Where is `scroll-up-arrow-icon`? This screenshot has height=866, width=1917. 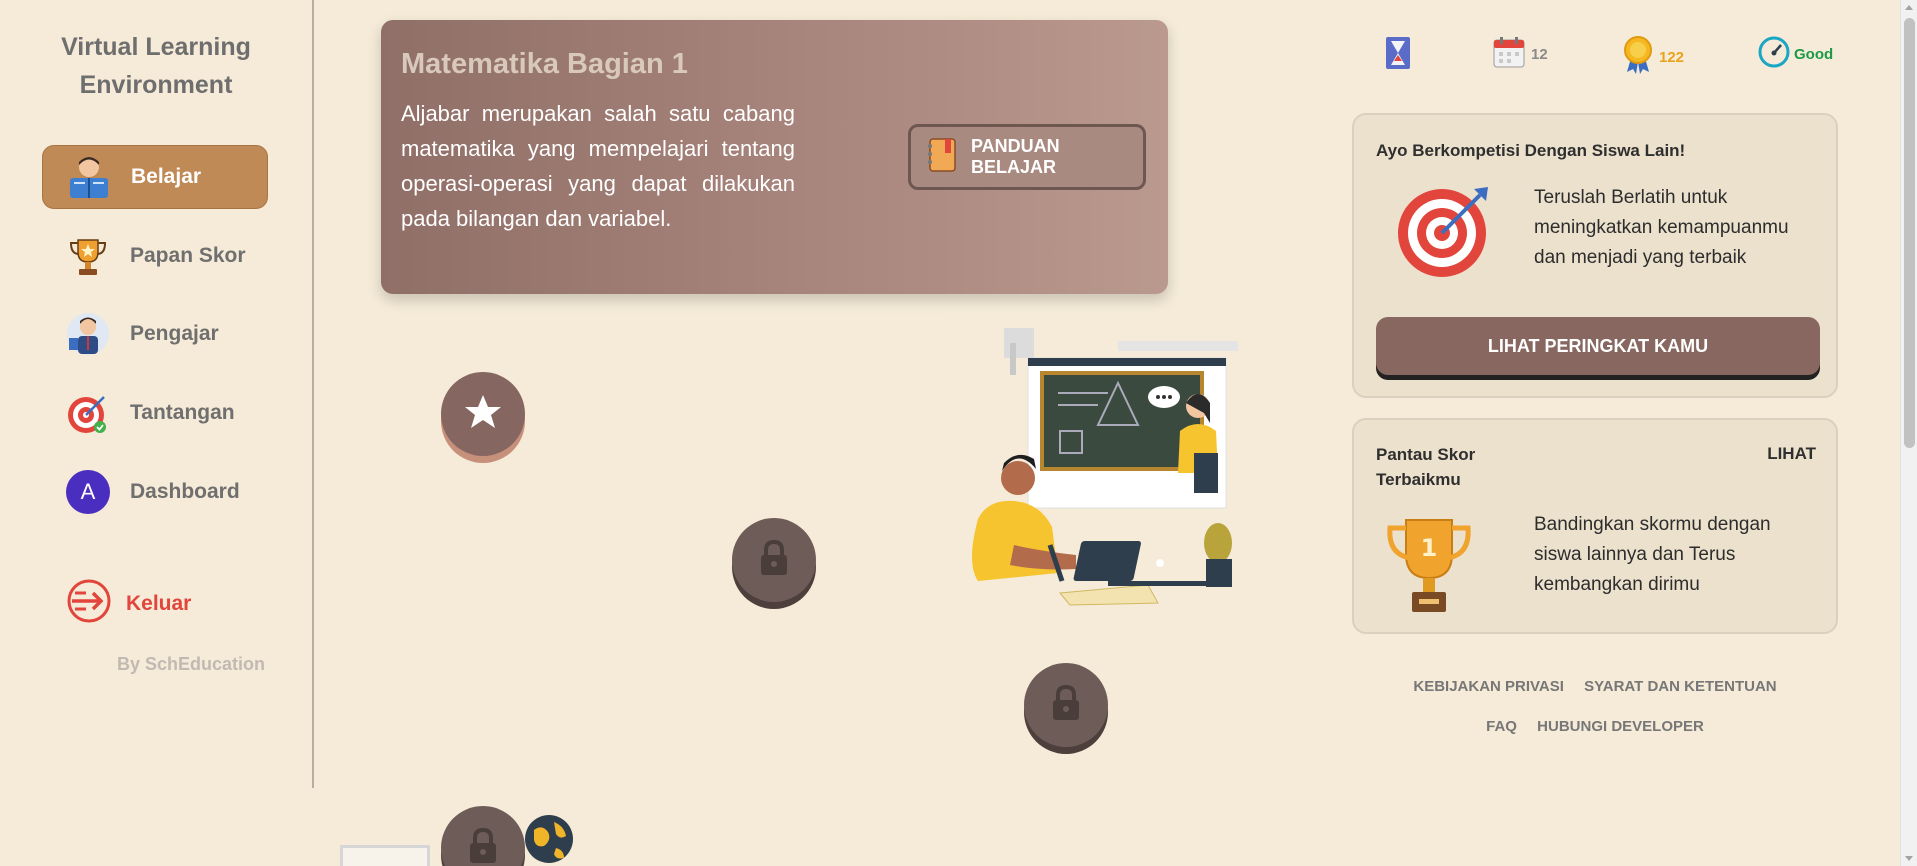
scroll-up-arrow-icon is located at coordinates (1909, 7).